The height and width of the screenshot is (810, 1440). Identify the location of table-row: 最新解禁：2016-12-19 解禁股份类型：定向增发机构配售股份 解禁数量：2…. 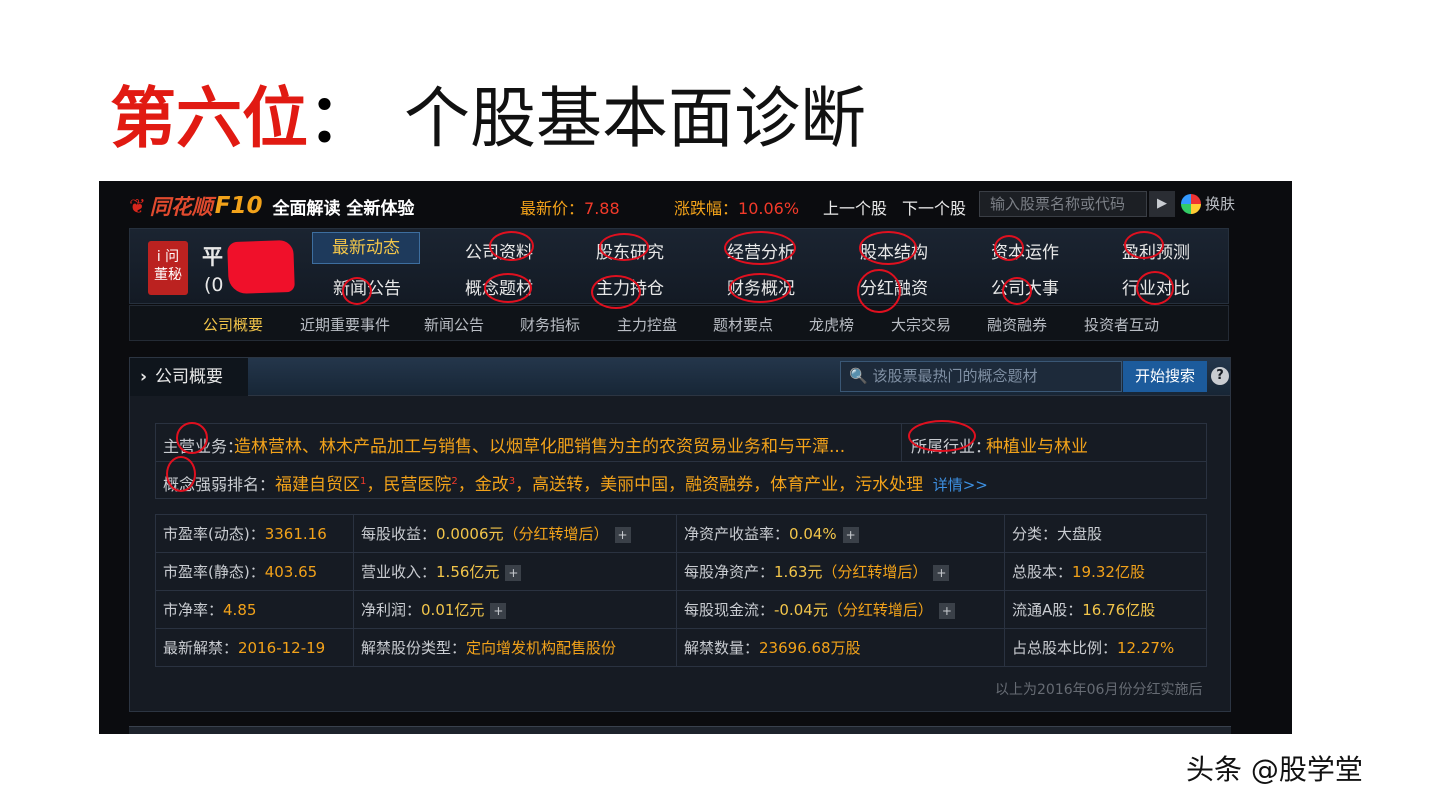
(681, 647).